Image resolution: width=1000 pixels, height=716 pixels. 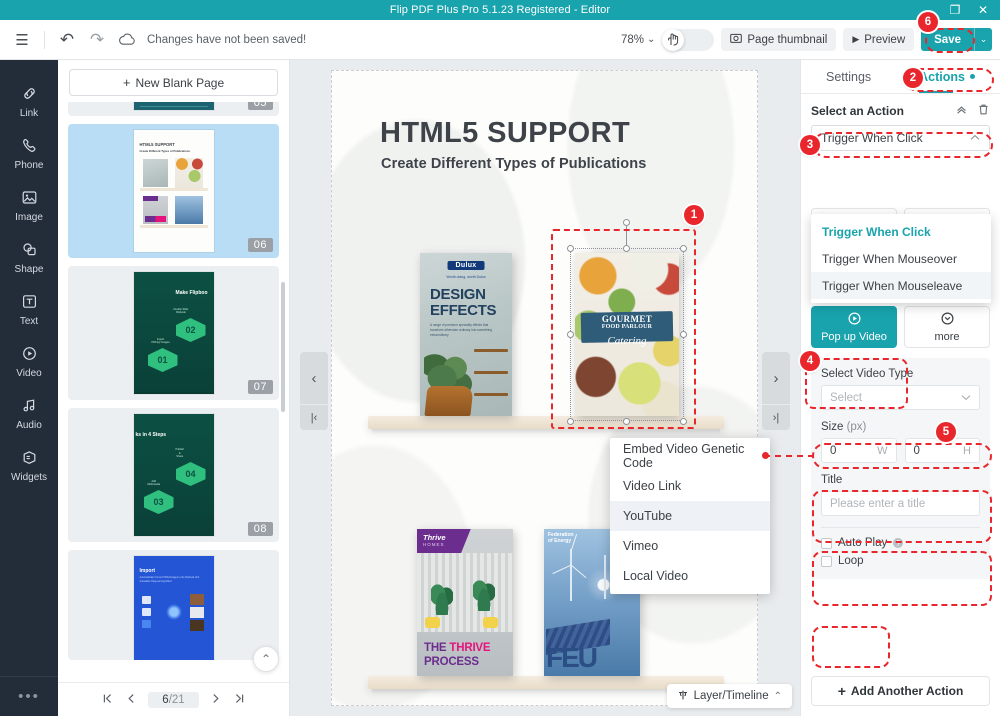 What do you see at coordinates (173, 82) in the screenshot?
I see `new-blank-page-button: + New Blank Page` at bounding box center [173, 82].